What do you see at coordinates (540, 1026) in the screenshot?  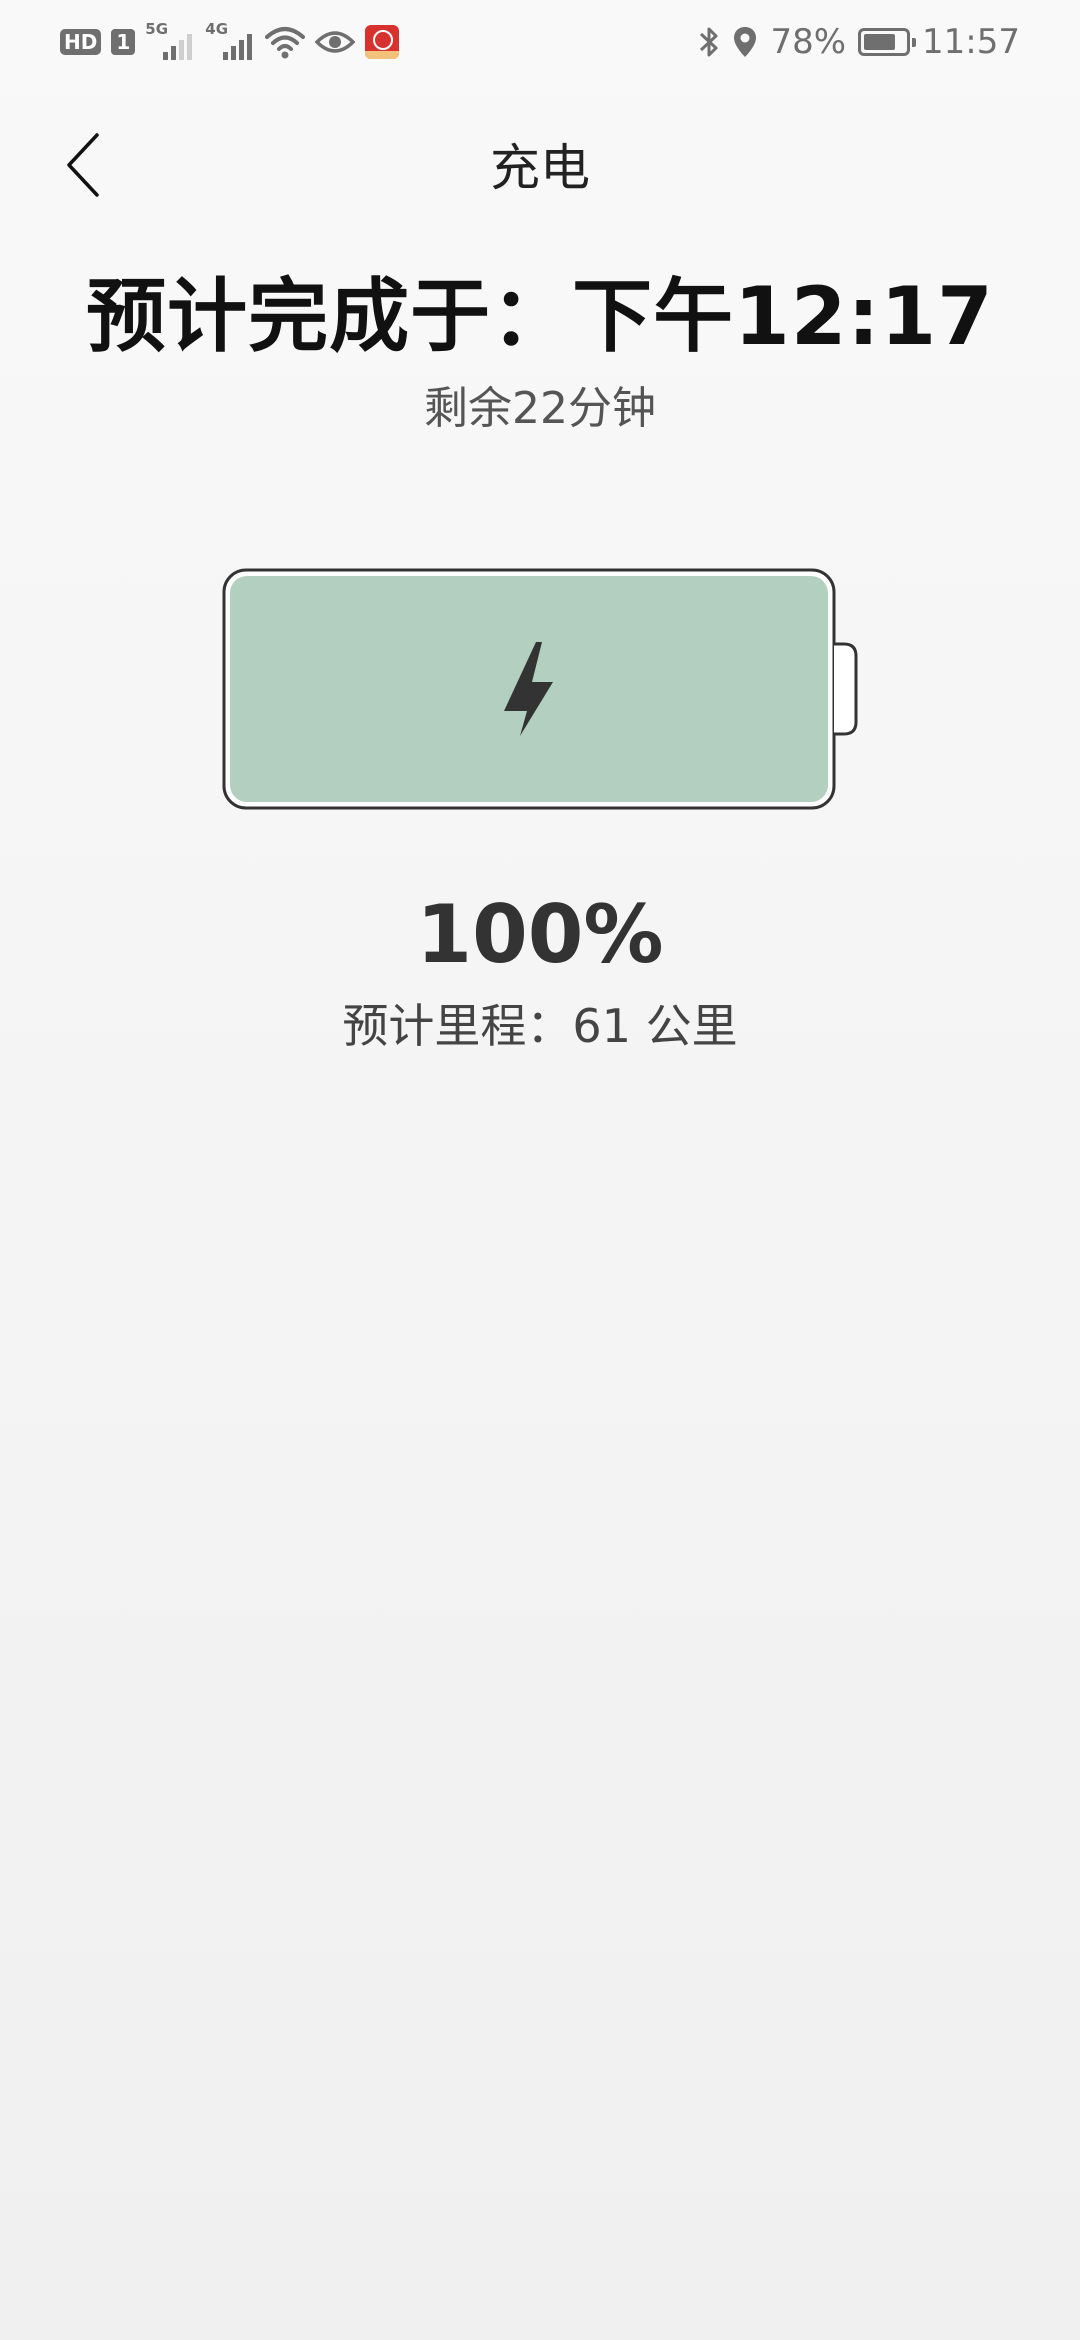 I see `estimated-range: 预计里程：61 公里` at bounding box center [540, 1026].